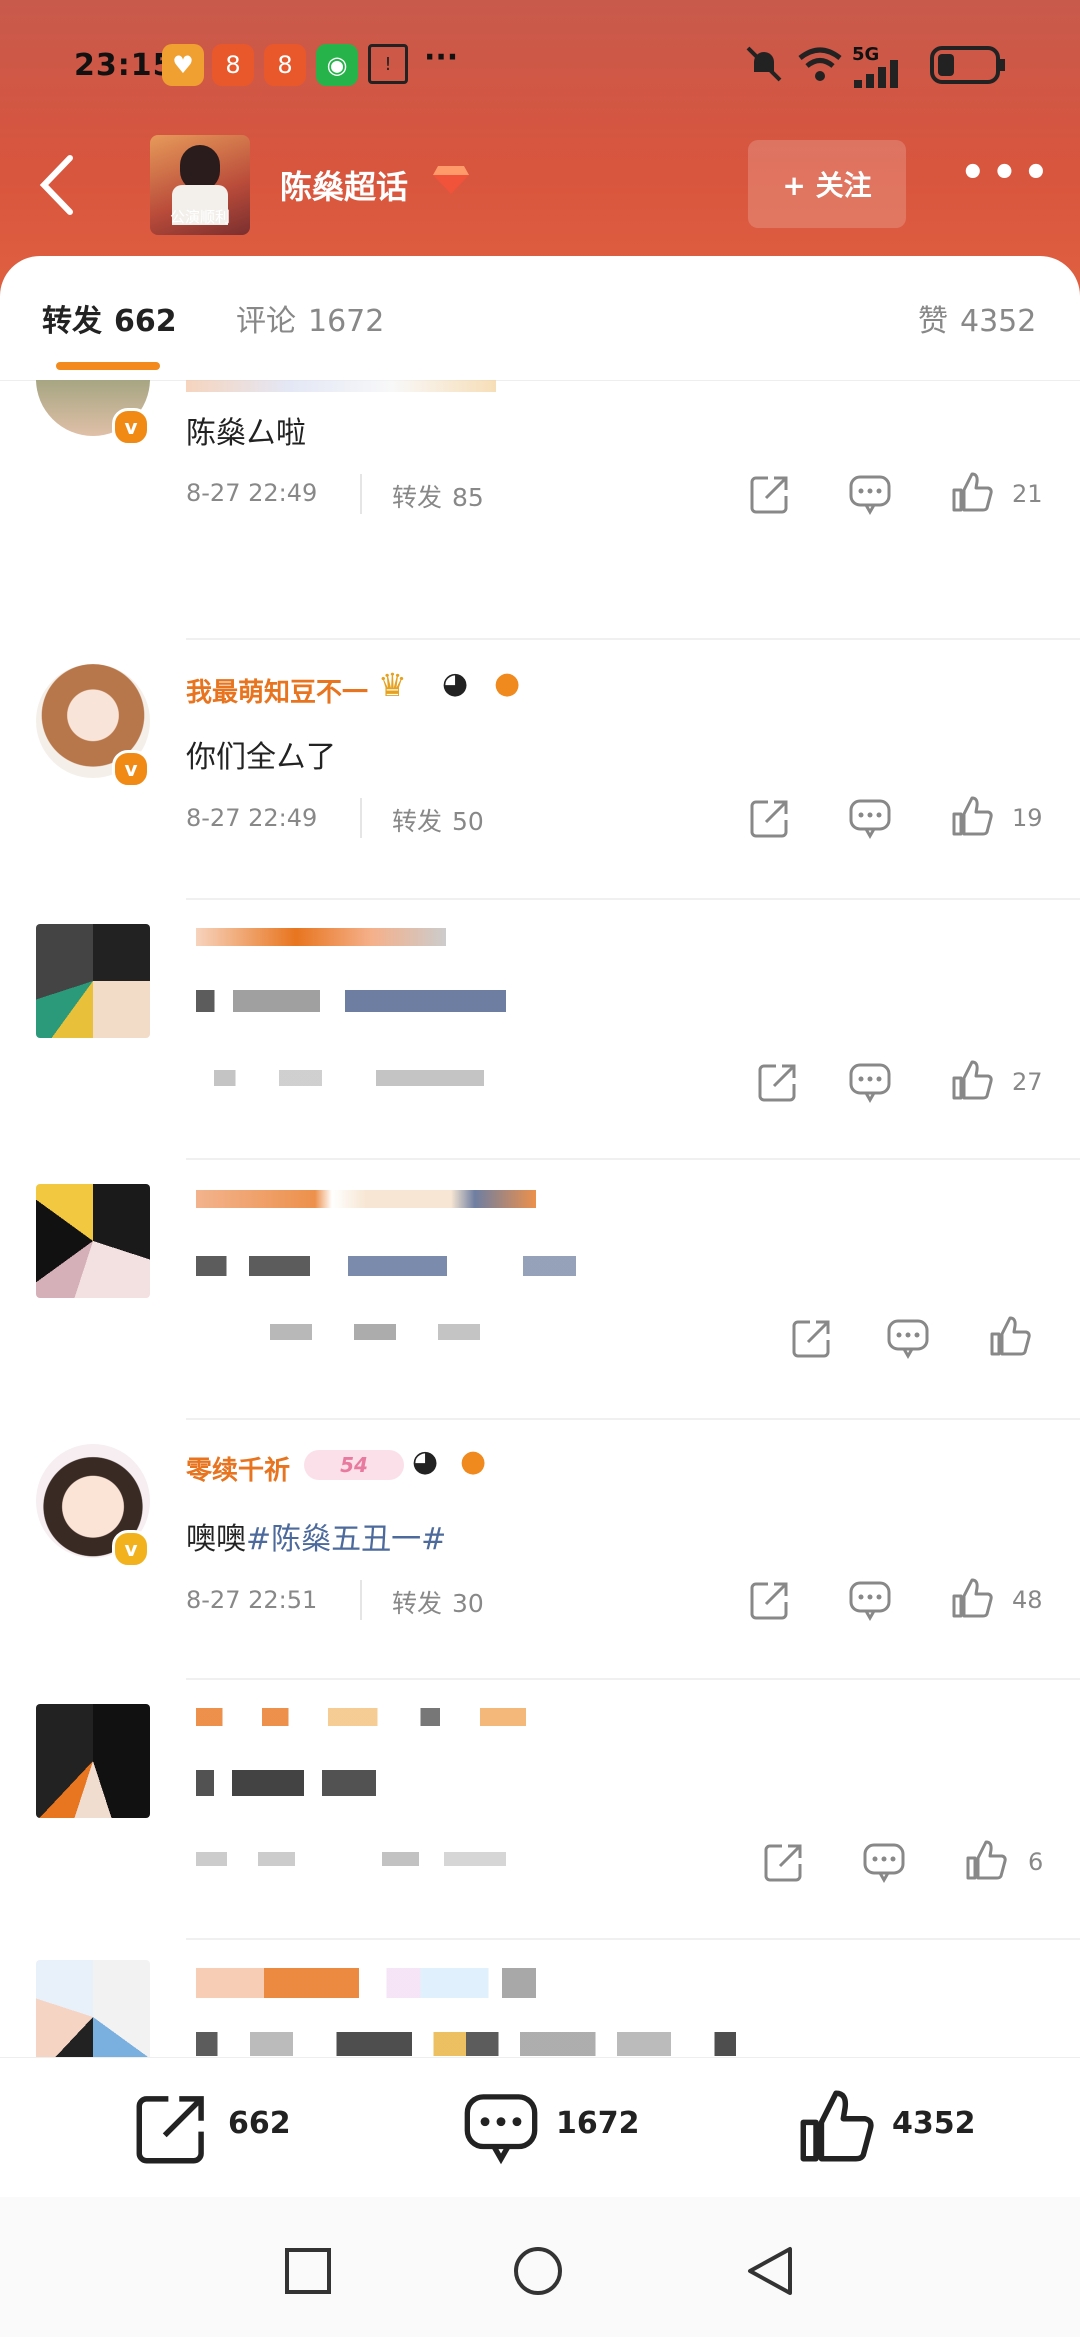  What do you see at coordinates (344, 185) in the screenshot?
I see `forum-title: 陈燊超话` at bounding box center [344, 185].